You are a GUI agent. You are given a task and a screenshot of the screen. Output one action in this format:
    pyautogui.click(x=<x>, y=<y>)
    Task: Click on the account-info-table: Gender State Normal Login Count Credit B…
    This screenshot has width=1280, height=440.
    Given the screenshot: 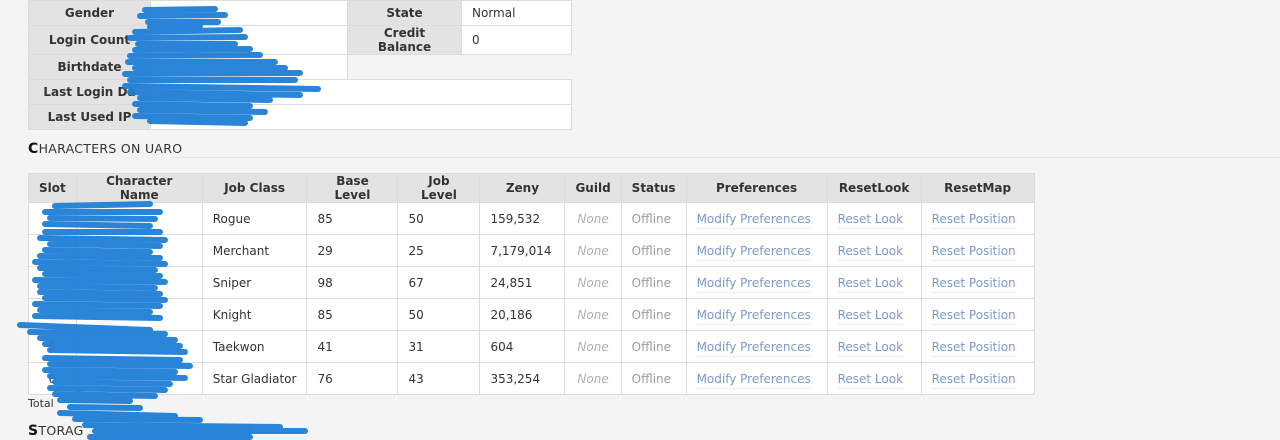 What is the action you would take?
    pyautogui.click(x=300, y=65)
    